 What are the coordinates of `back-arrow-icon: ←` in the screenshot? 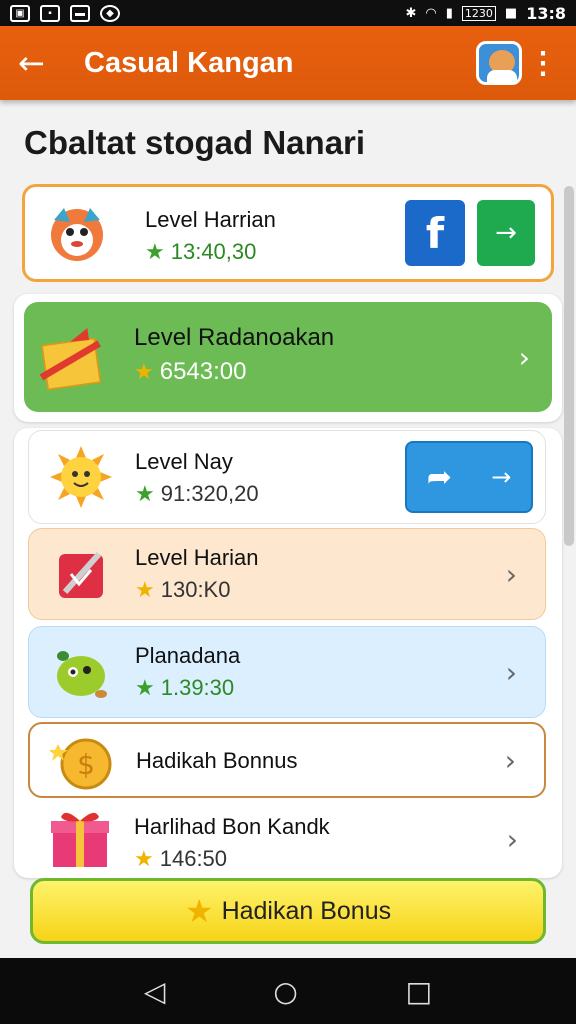 It's located at (41, 63).